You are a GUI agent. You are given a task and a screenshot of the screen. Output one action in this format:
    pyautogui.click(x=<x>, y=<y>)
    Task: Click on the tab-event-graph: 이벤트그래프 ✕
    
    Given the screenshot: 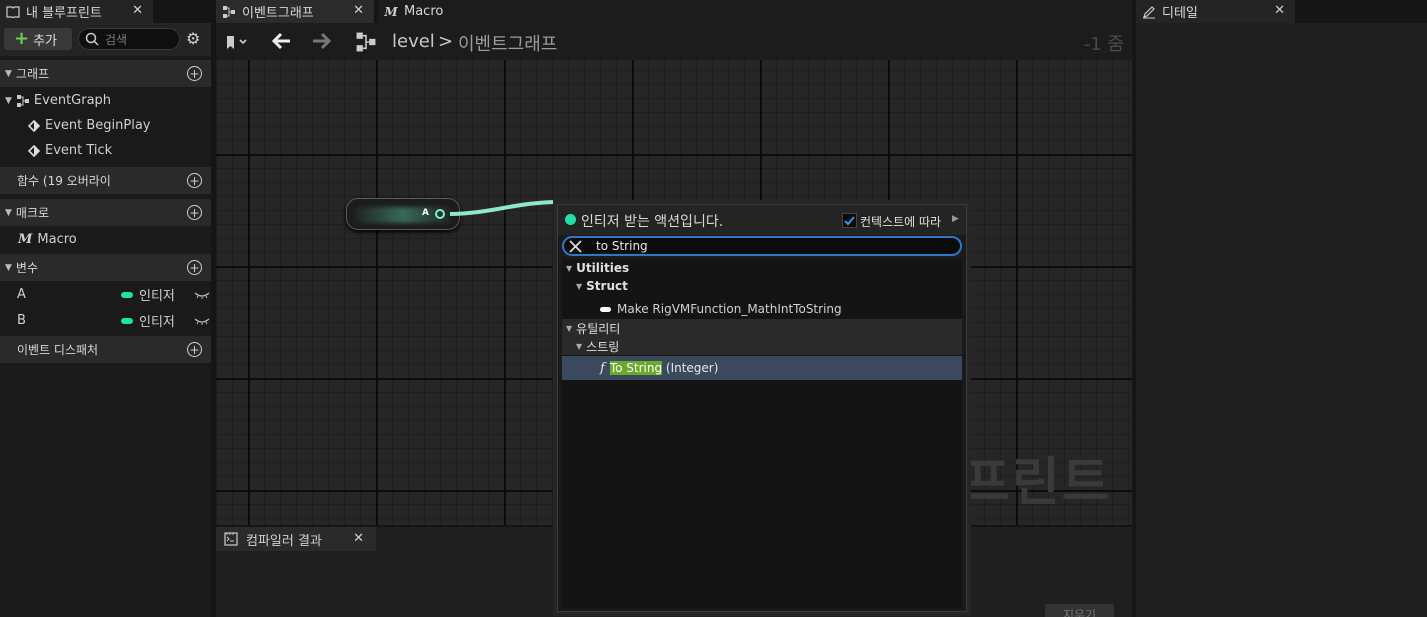 What is the action you would take?
    pyautogui.click(x=295, y=11)
    